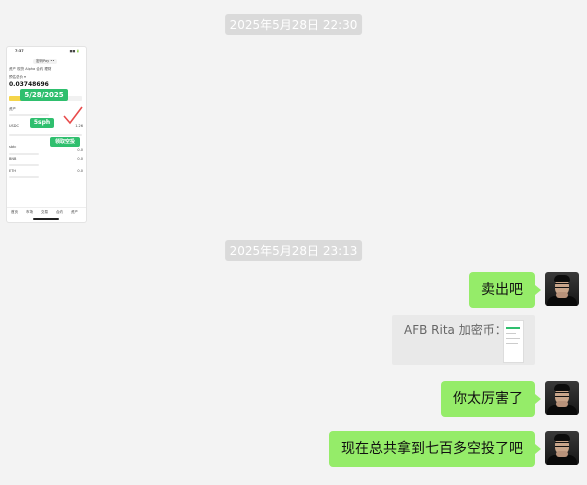 The height and width of the screenshot is (485, 587). What do you see at coordinates (293, 250) in the screenshot?
I see `timestamp: 2025年5月28日 23:13` at bounding box center [293, 250].